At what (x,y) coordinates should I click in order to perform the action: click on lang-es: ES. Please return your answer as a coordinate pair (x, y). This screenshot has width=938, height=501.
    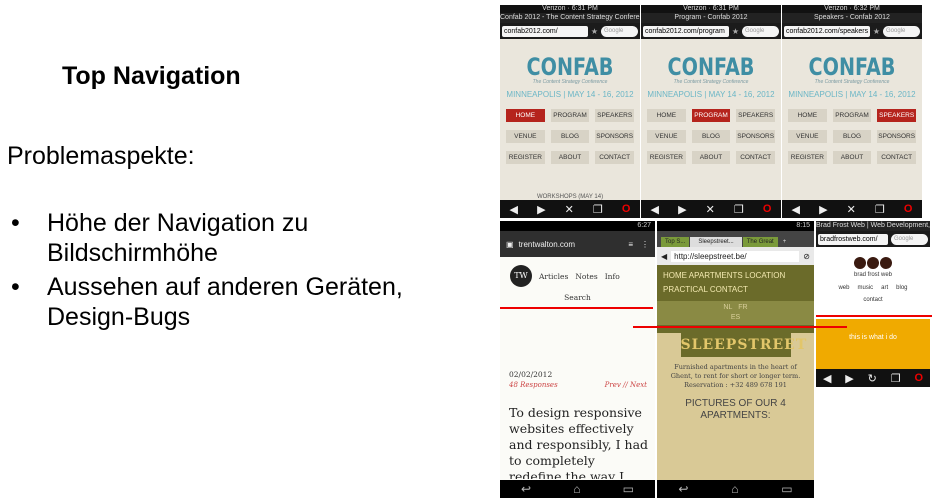
    Looking at the image, I should click on (735, 317).